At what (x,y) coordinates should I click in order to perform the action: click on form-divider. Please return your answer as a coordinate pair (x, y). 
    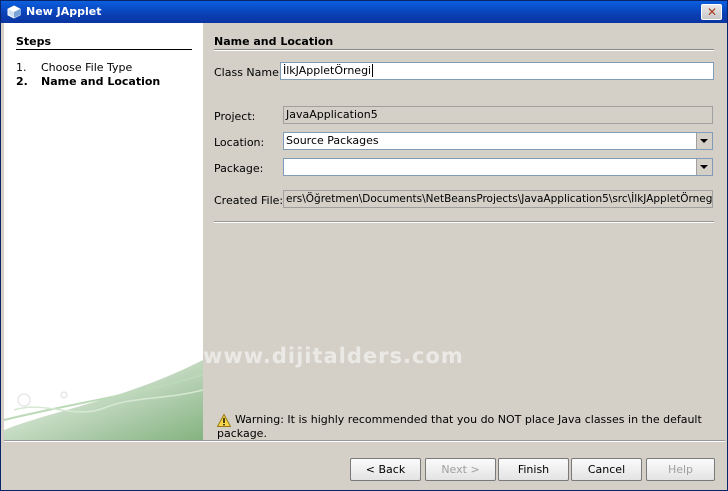
    Looking at the image, I should click on (464, 222).